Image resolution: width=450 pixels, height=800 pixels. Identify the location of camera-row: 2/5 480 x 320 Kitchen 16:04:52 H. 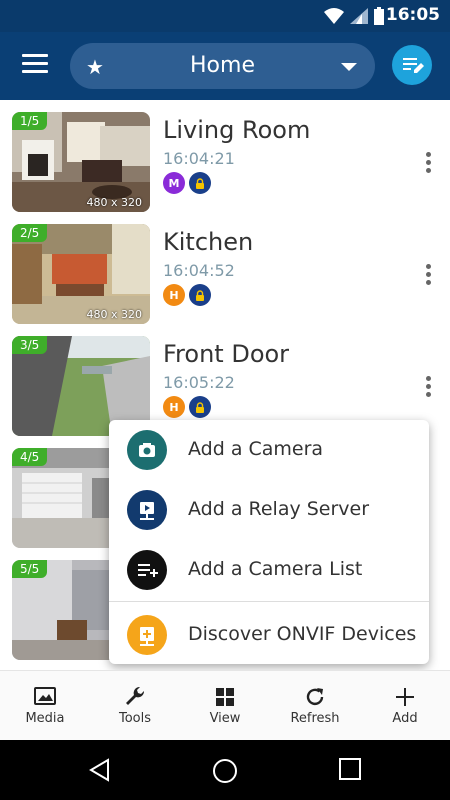
(225, 268).